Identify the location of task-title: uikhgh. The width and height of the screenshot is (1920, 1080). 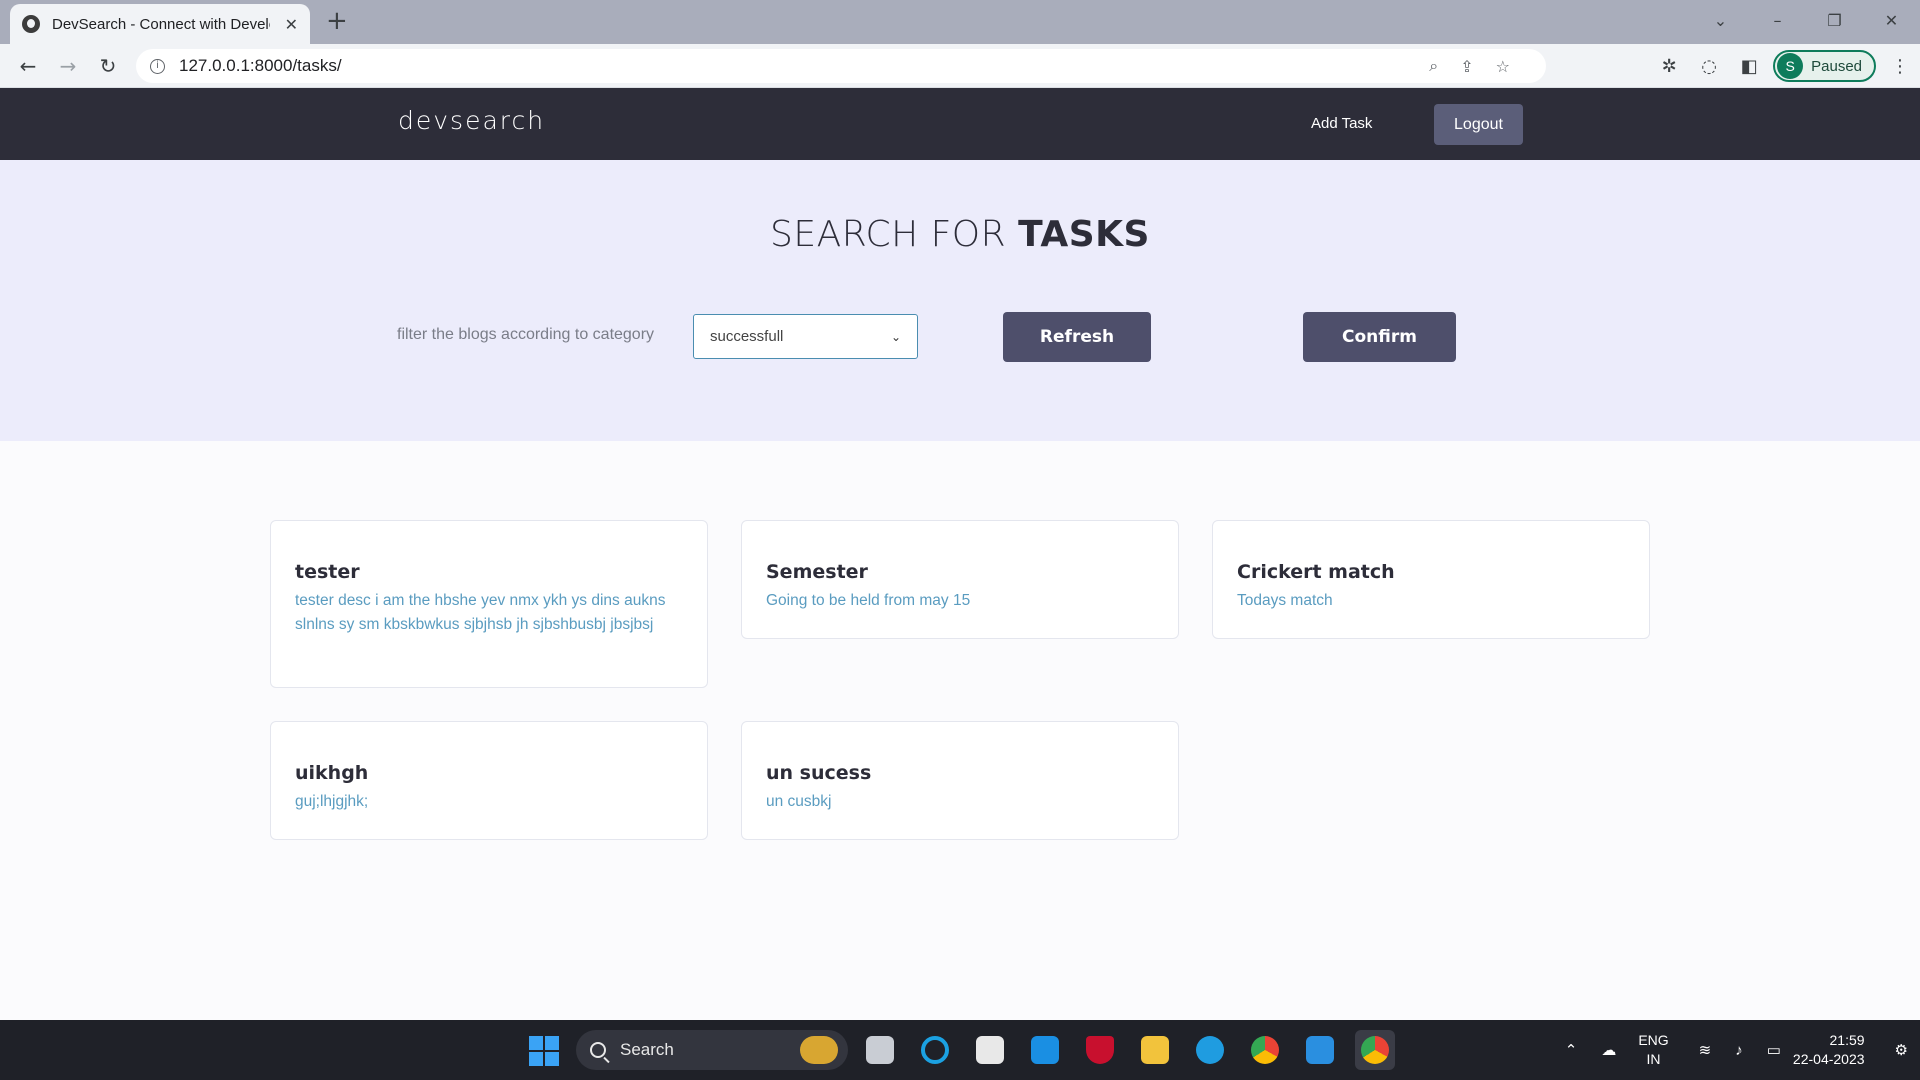
(332, 773).